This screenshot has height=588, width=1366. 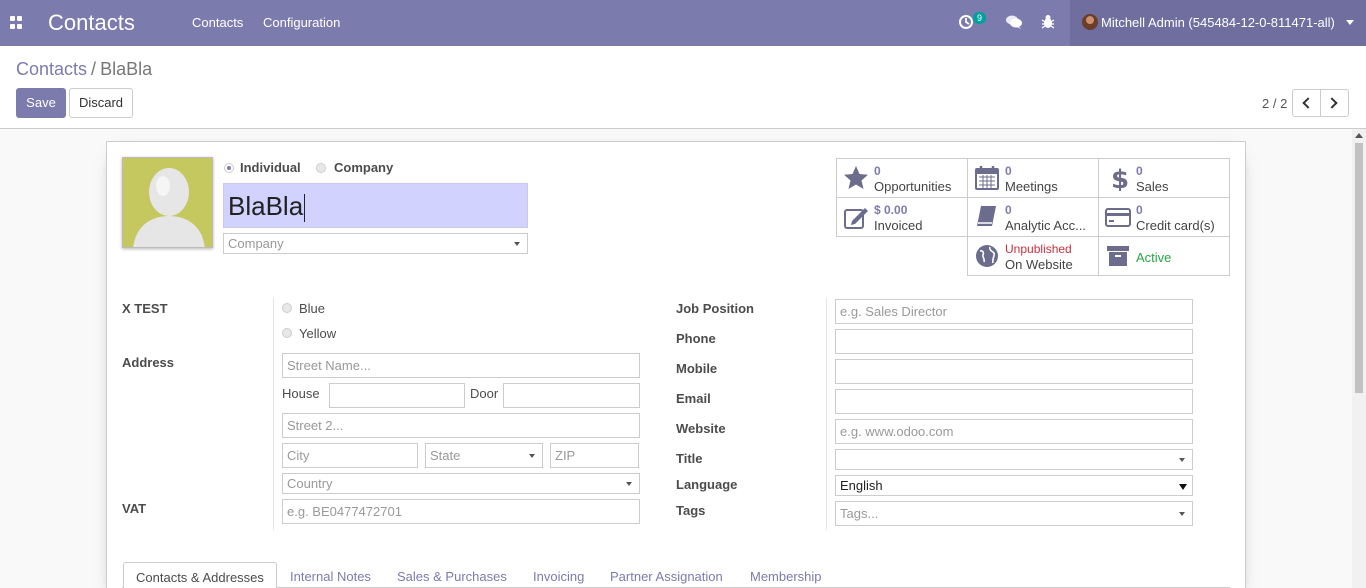 I want to click on menu-configuration: Configuration, so click(x=301, y=22).